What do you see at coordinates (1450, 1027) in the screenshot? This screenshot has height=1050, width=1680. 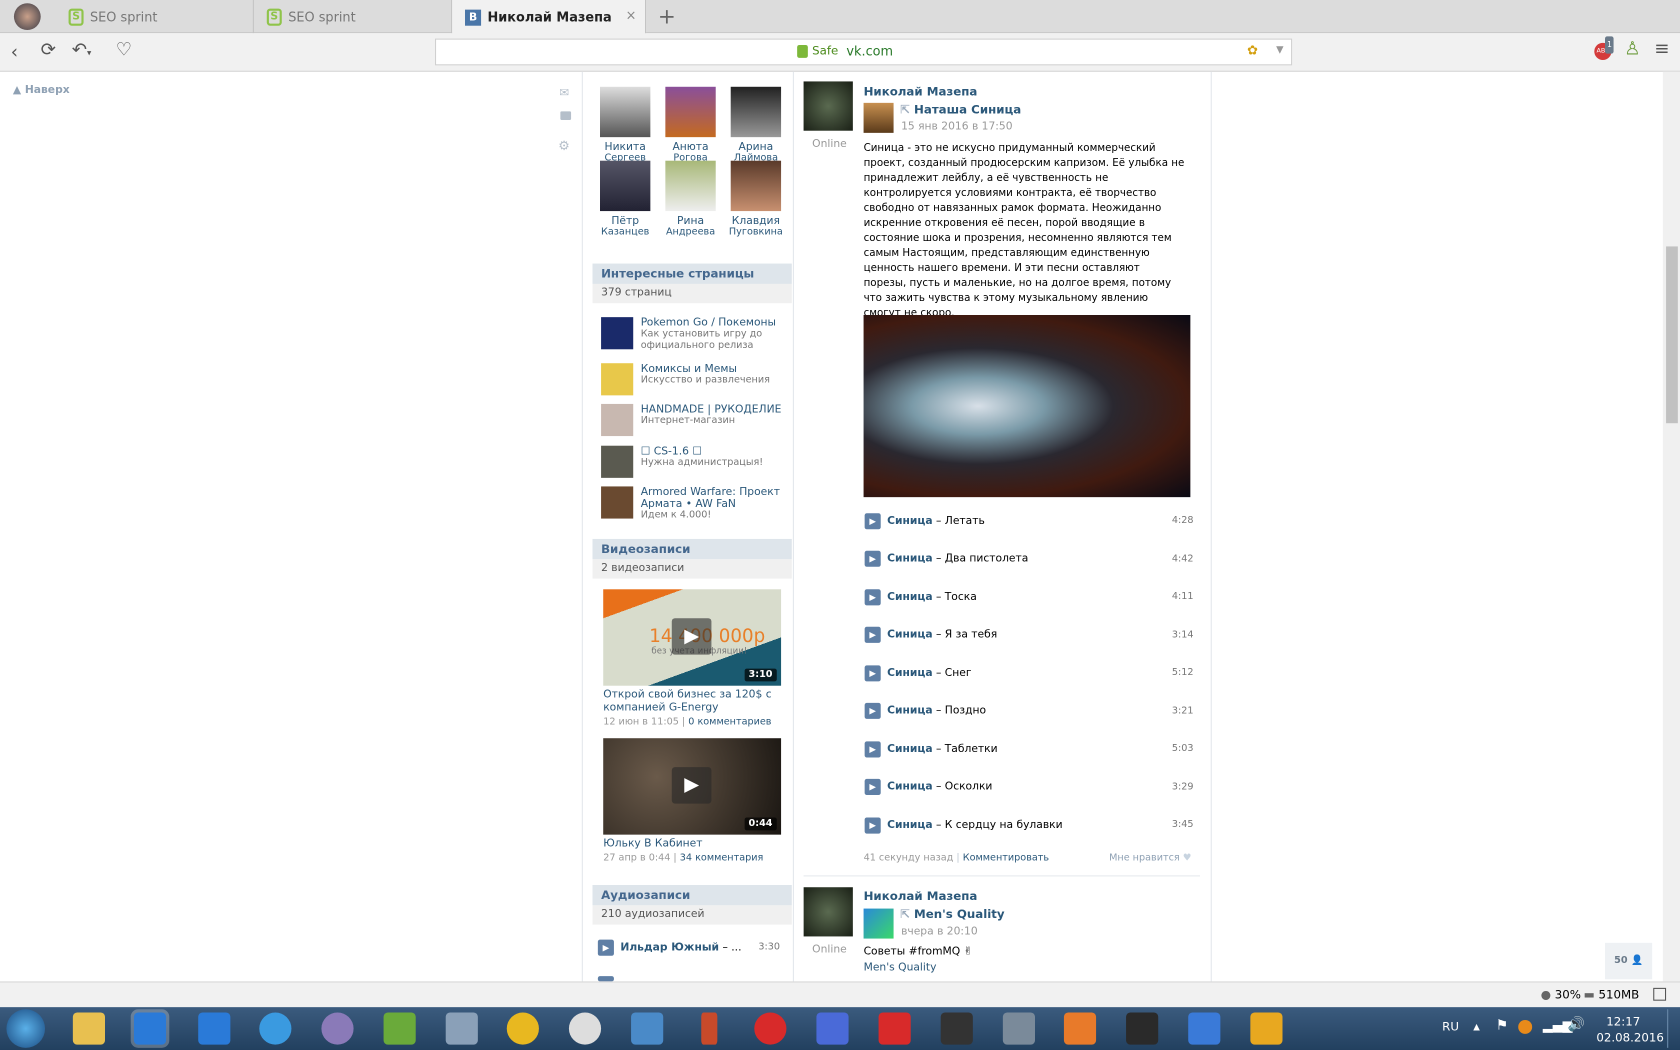 I see `language-indicator: RU` at bounding box center [1450, 1027].